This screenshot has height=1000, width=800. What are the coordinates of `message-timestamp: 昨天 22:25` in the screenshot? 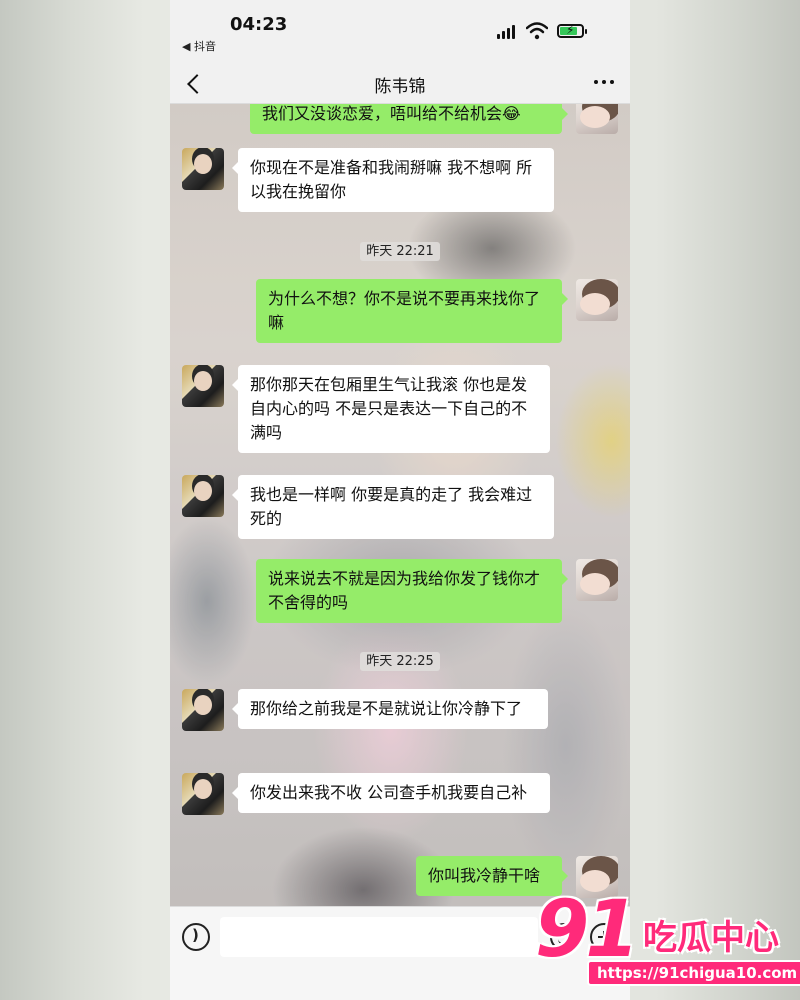 It's located at (400, 660).